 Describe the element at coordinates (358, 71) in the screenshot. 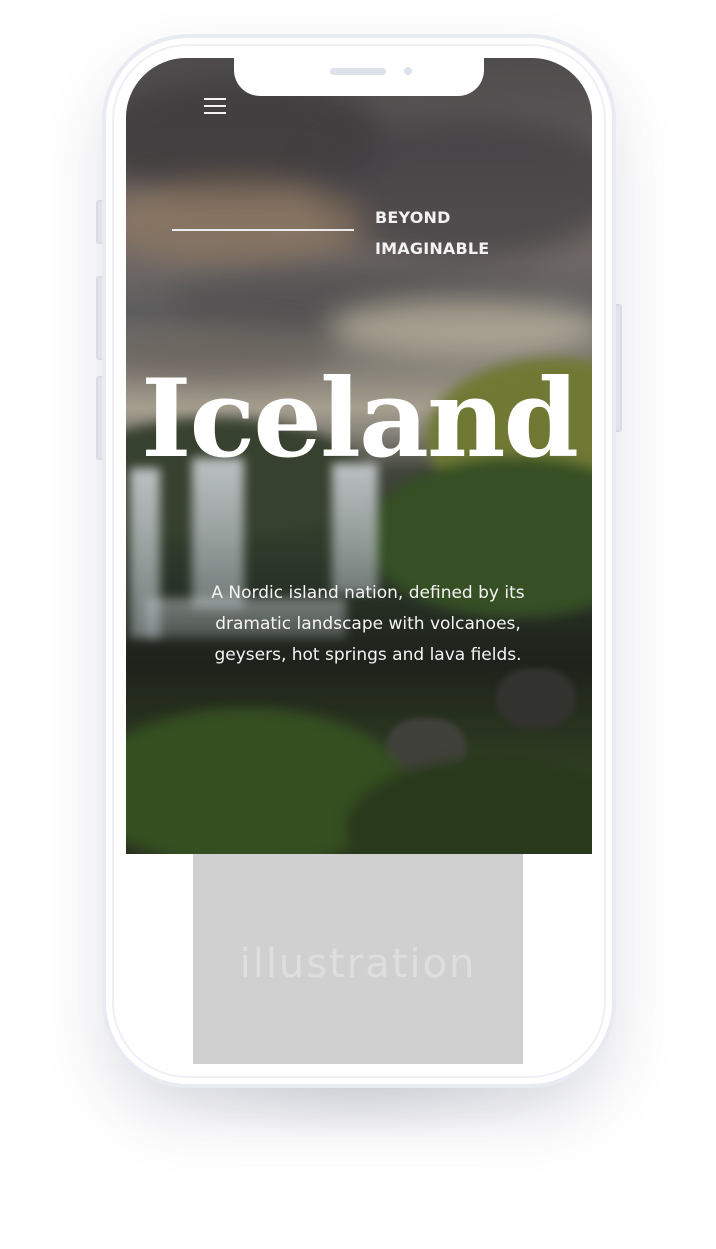

I see `speaker-grille` at that location.